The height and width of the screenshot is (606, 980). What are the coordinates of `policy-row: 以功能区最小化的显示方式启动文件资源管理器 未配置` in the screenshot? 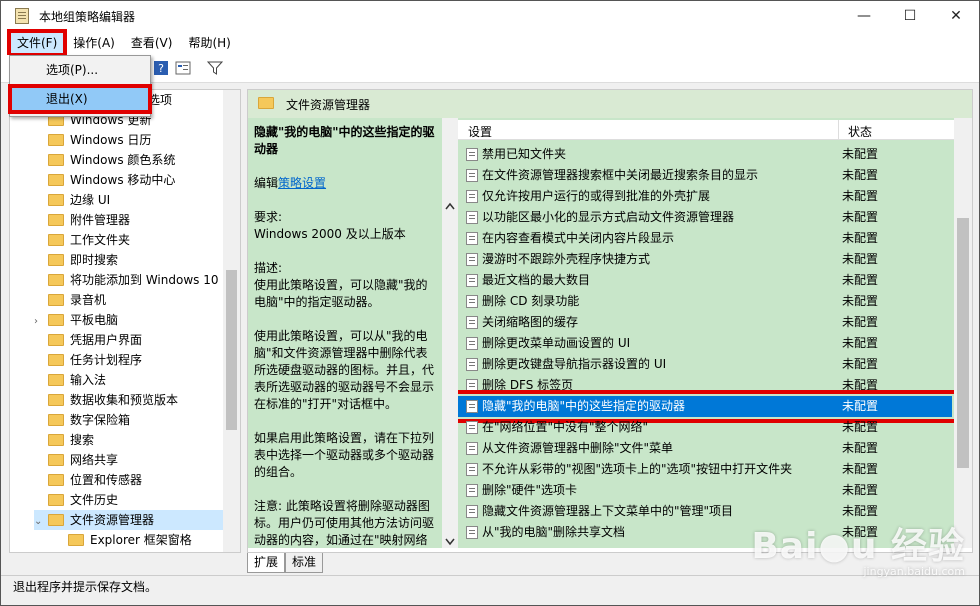 It's located at (705, 217).